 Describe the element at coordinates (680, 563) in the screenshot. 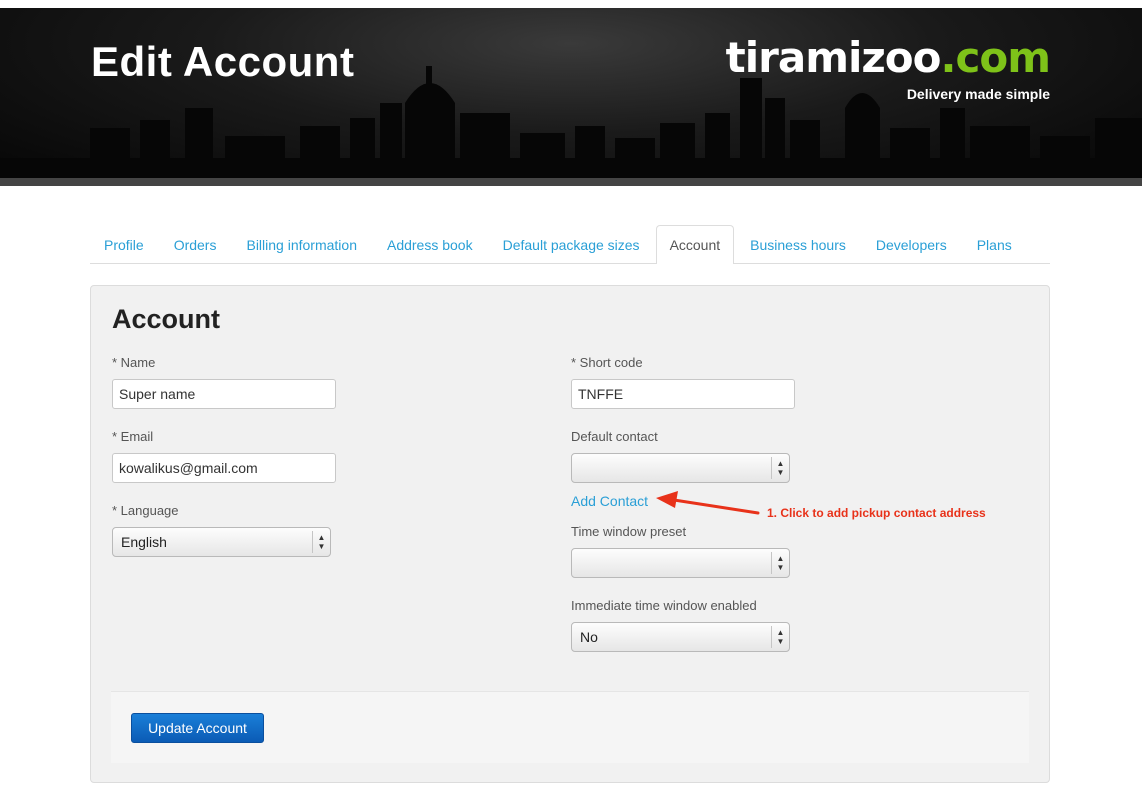

I see `time-window-preset-select: ▲ ▼` at that location.